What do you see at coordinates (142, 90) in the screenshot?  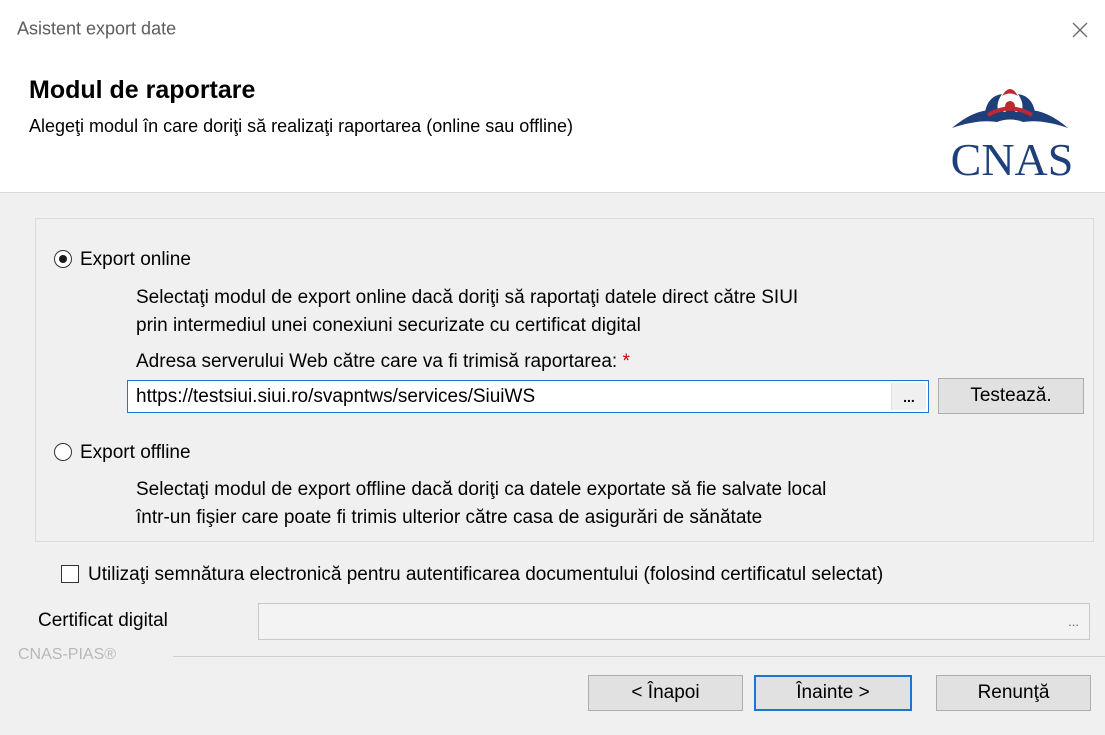 I see `page-title: Modul de raportare` at bounding box center [142, 90].